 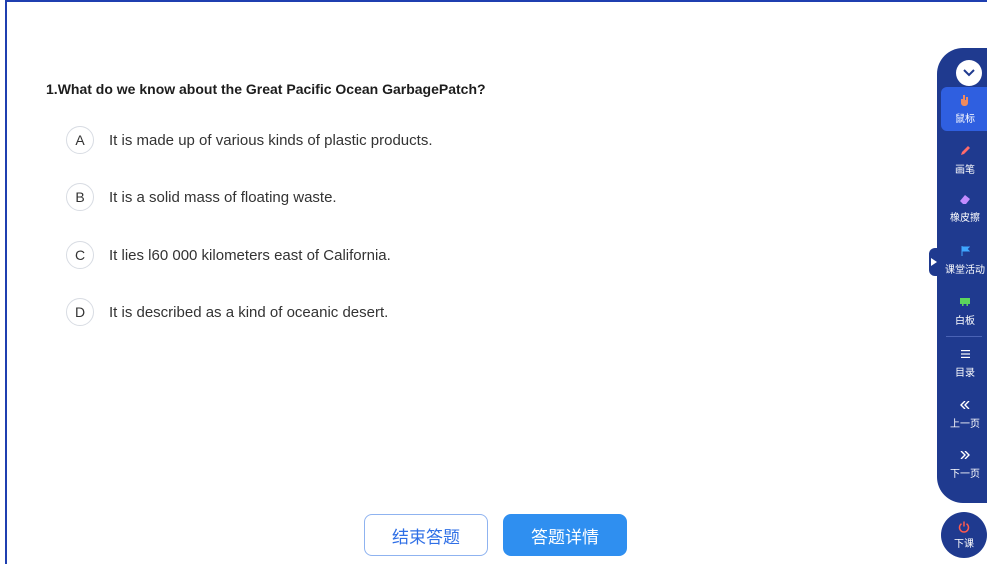 I want to click on tool-label: 课堂活动, so click(x=965, y=270).